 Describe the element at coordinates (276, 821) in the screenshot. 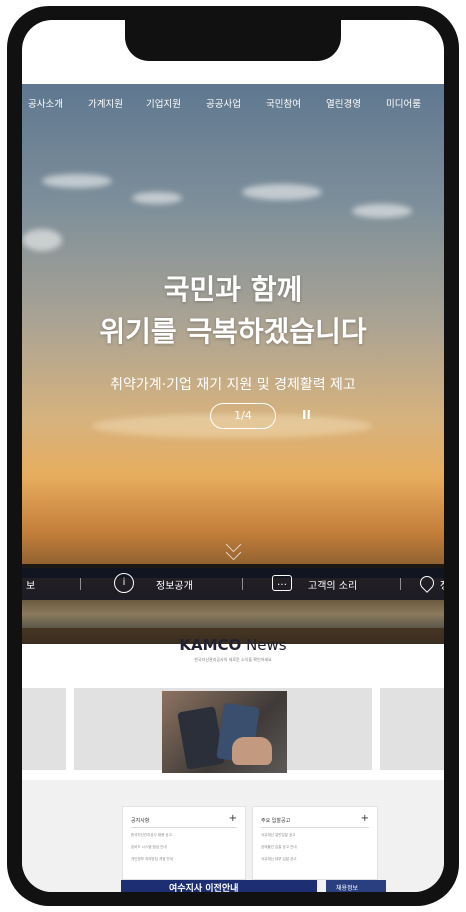

I see `bid-box-title: 주요 입찰공고` at that location.